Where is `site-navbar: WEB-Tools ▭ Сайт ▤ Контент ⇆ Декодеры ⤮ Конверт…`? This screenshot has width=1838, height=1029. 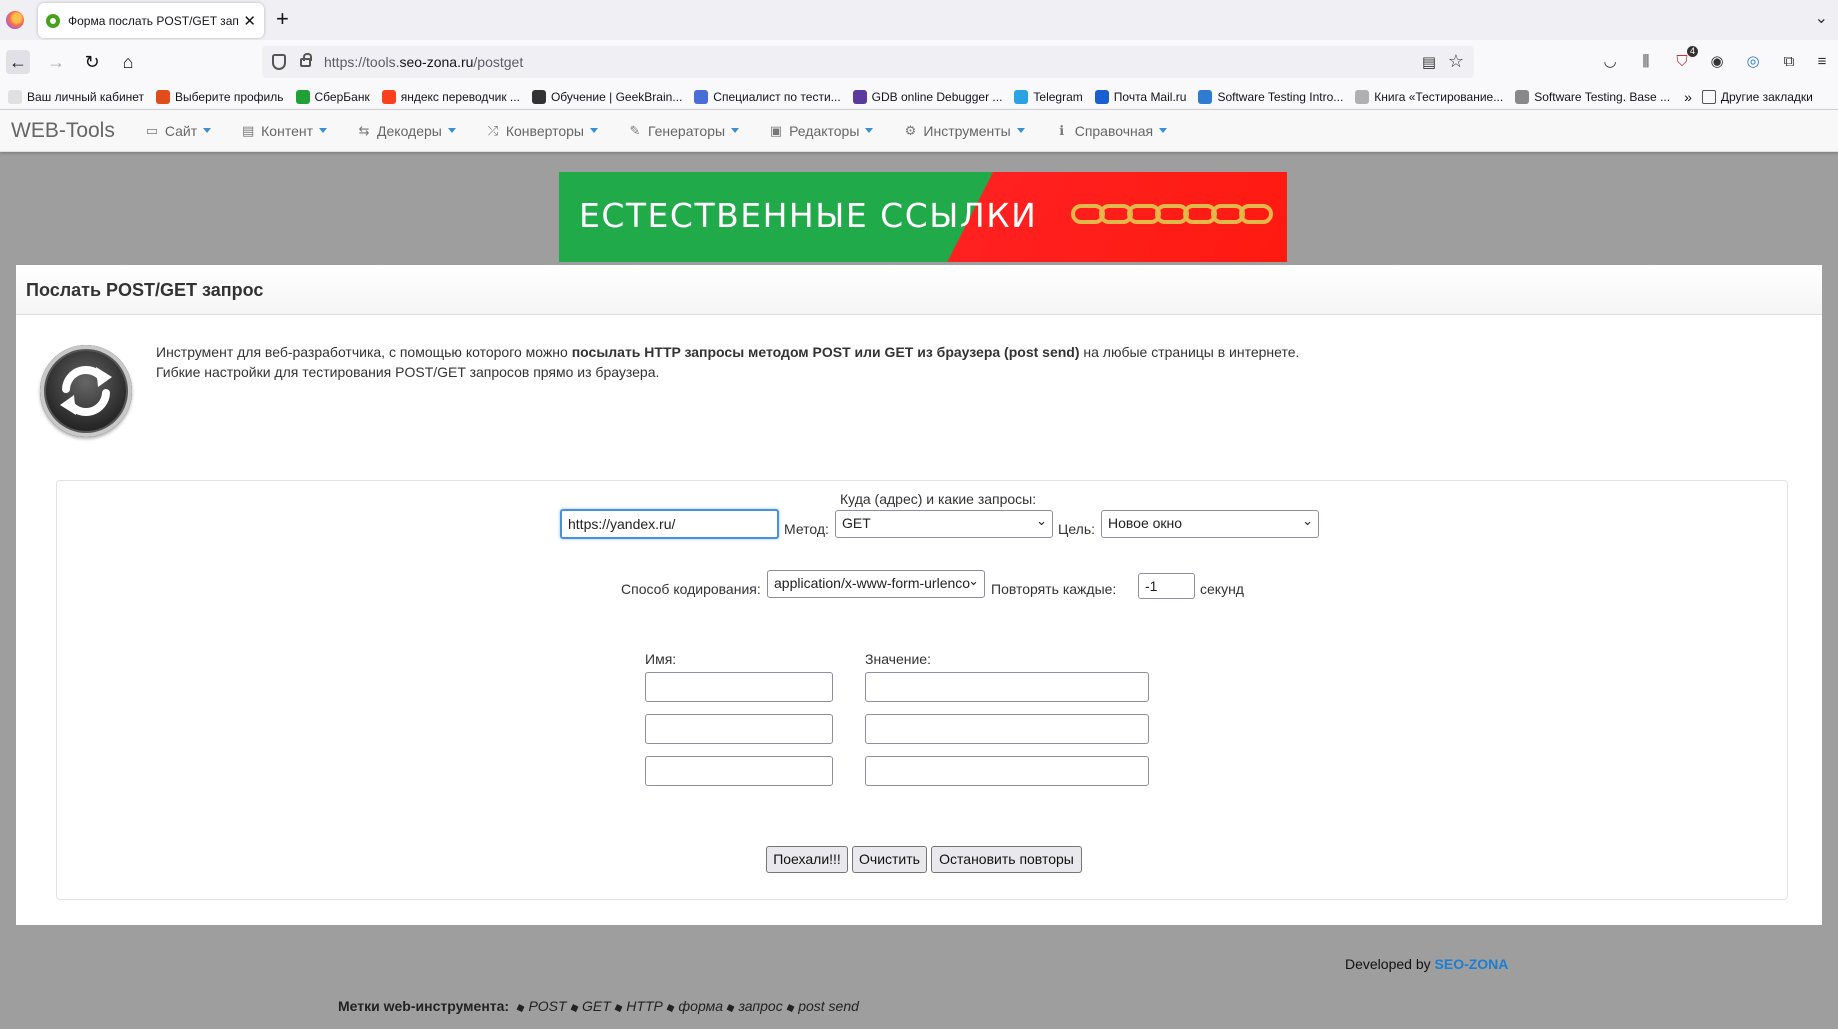
site-navbar: WEB-Tools ▭ Сайт ▤ Контент ⇆ Декодеры ⤮ Конверт… is located at coordinates (919, 131).